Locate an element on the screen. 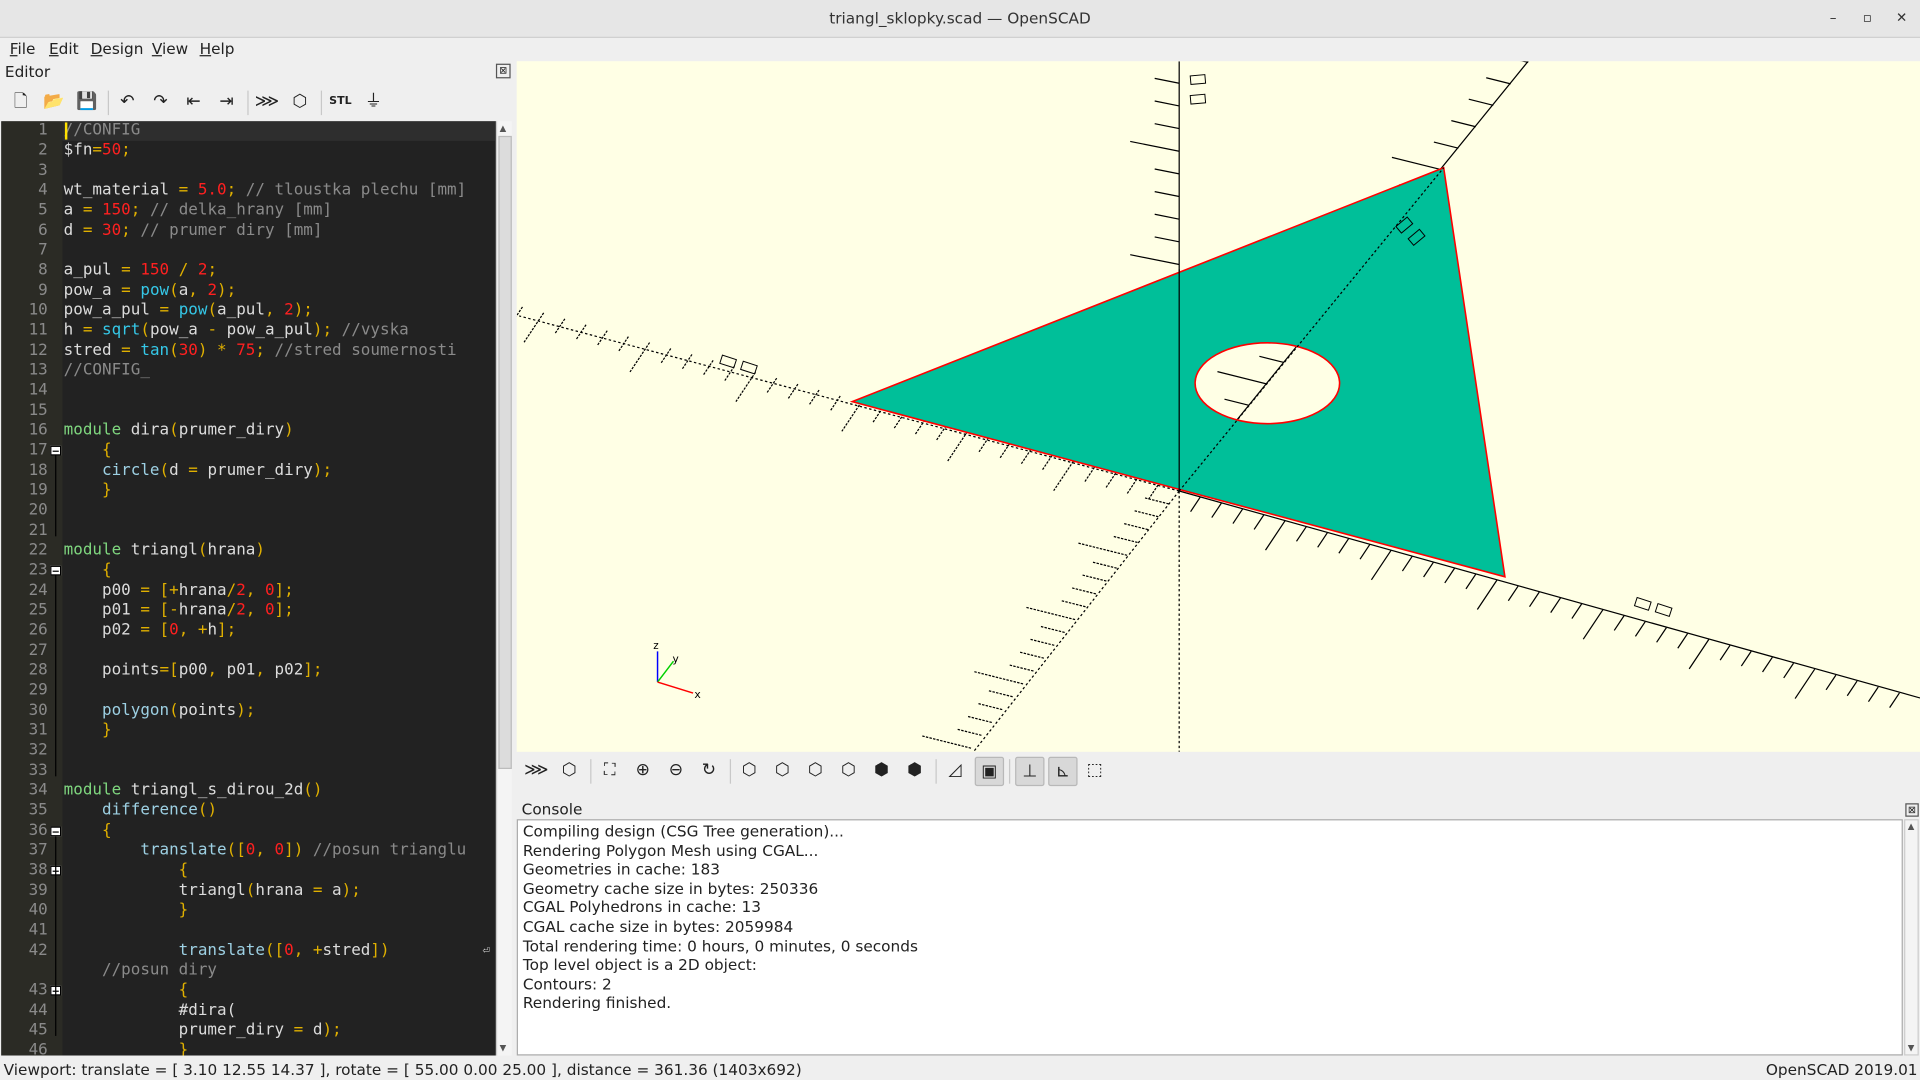 The height and width of the screenshot is (1080, 1920). code-line: 14 is located at coordinates (248, 391).